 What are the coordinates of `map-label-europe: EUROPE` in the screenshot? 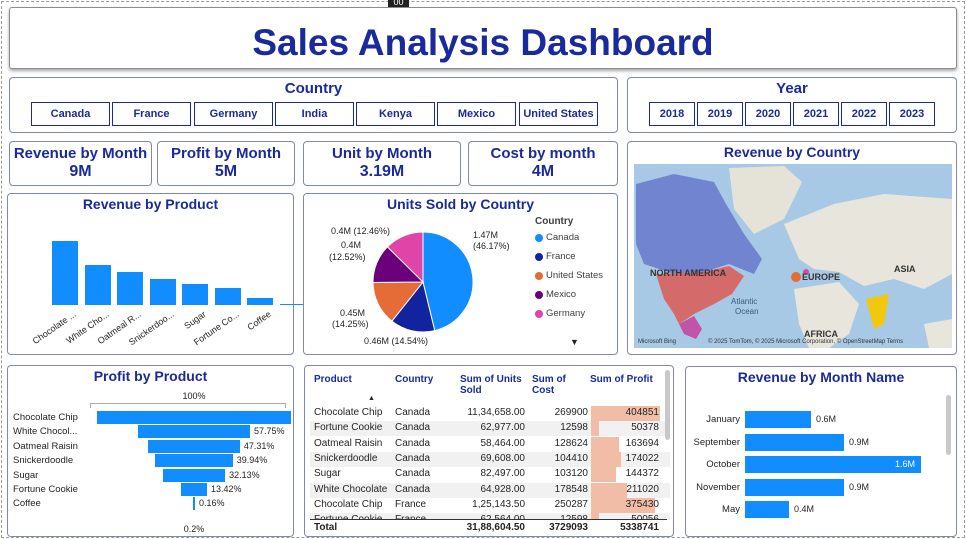 It's located at (821, 277).